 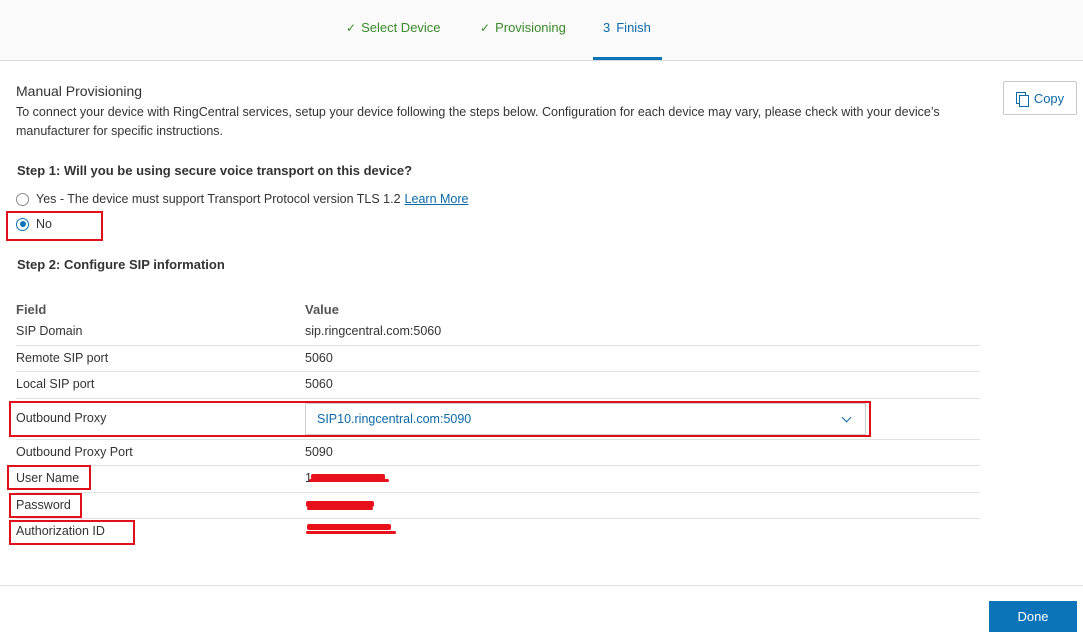 What do you see at coordinates (121, 264) in the screenshot?
I see `step2-heading: Step 2: Configure SIP information` at bounding box center [121, 264].